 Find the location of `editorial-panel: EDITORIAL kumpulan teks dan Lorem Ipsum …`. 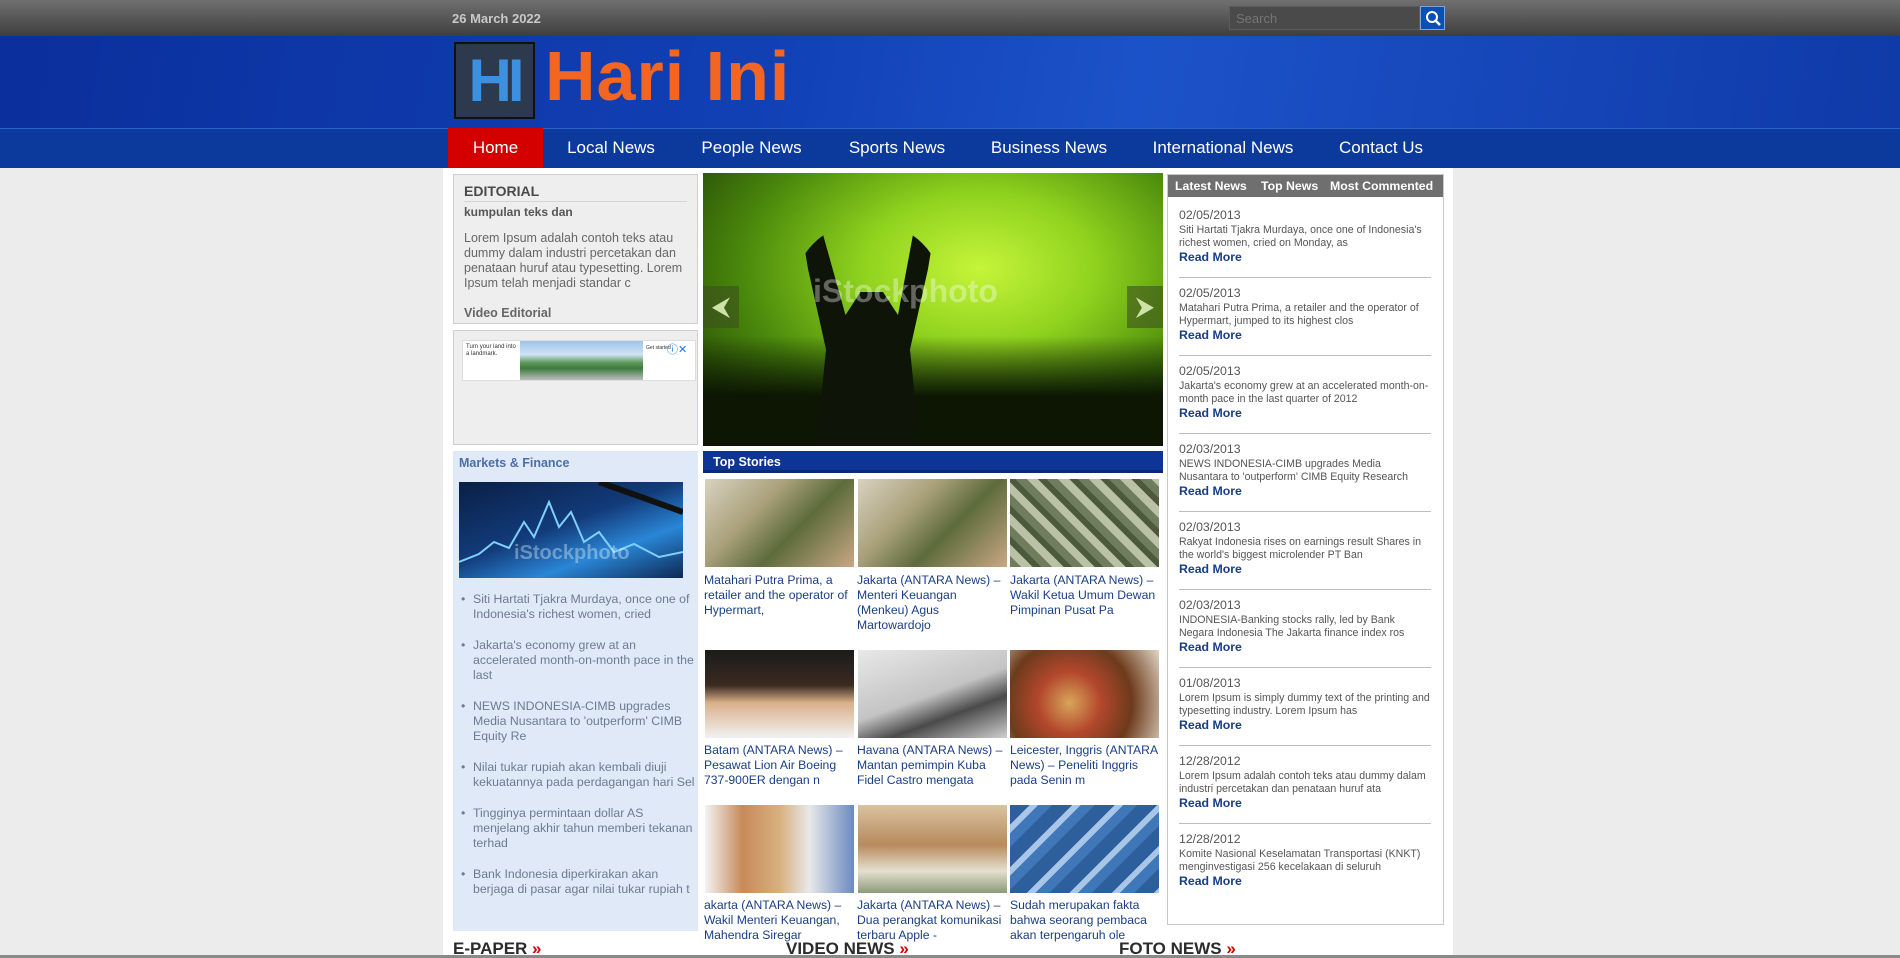

editorial-panel: EDITORIAL kumpulan teks dan Lorem Ipsum … is located at coordinates (575, 249).